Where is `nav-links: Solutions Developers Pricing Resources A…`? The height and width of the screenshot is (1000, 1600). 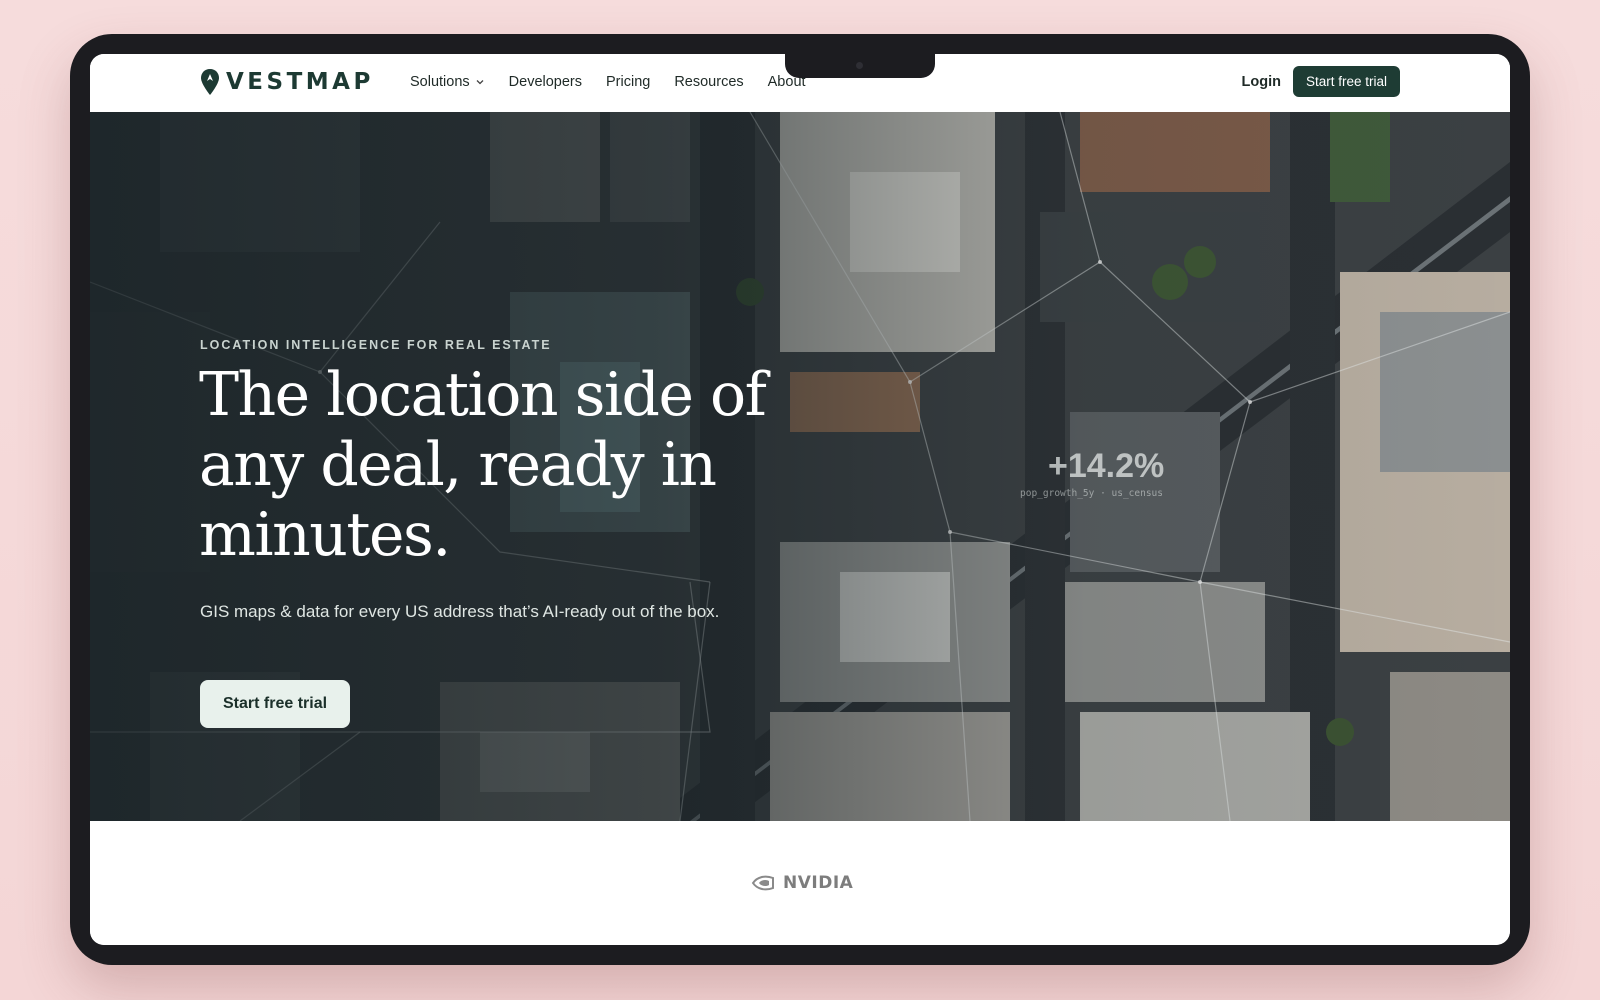 nav-links: Solutions Developers Pricing Resources A… is located at coordinates (608, 82).